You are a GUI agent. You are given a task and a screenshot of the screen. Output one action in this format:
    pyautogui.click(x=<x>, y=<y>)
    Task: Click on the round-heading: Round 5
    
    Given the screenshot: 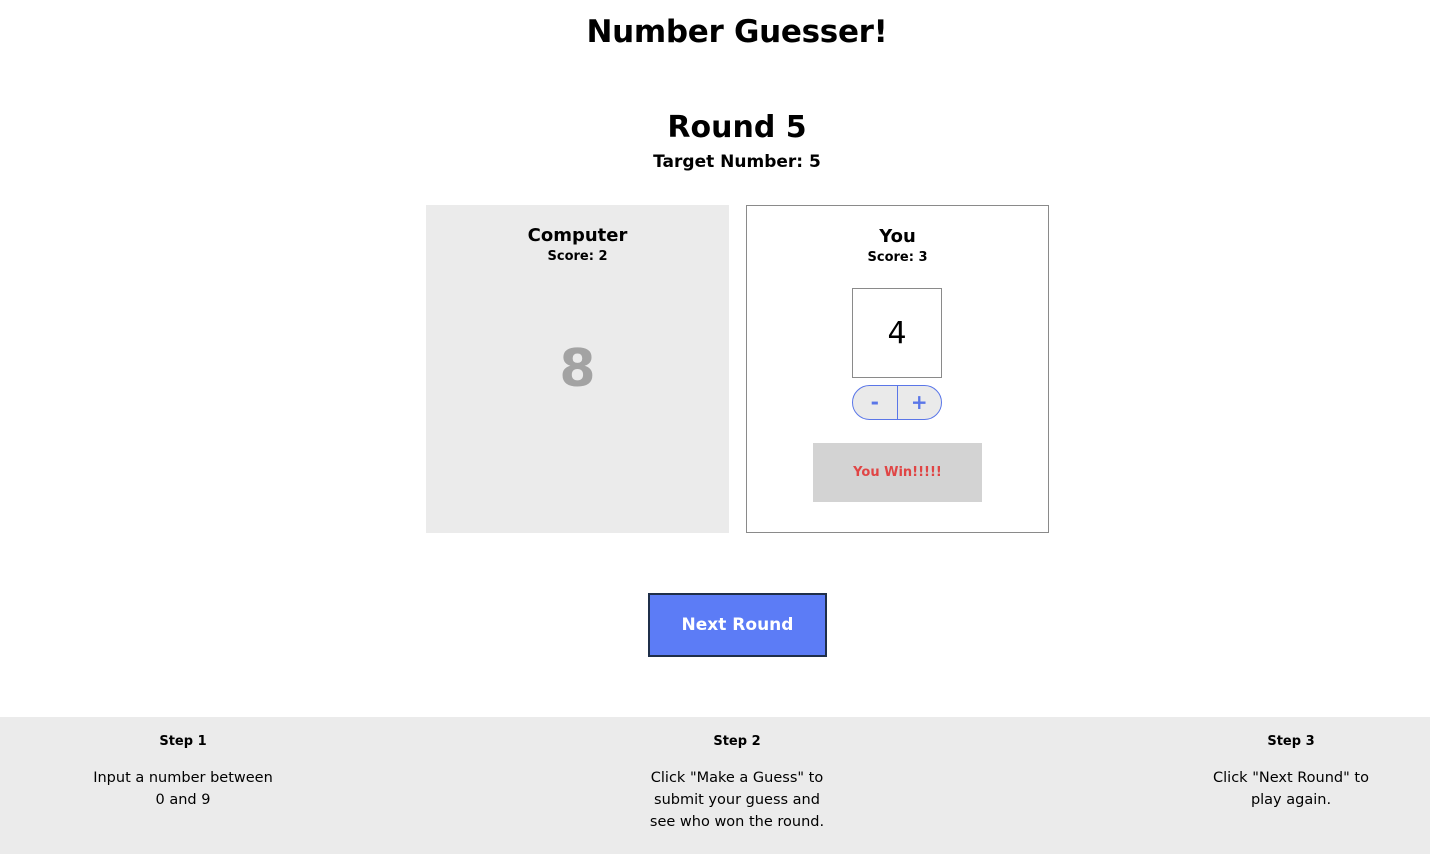 What is the action you would take?
    pyautogui.click(x=737, y=127)
    